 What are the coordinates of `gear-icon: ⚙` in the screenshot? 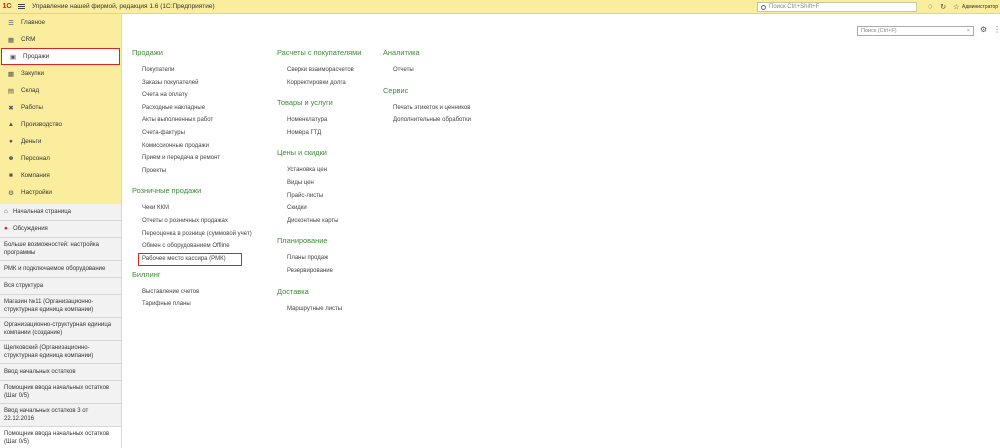 It's located at (11, 193).